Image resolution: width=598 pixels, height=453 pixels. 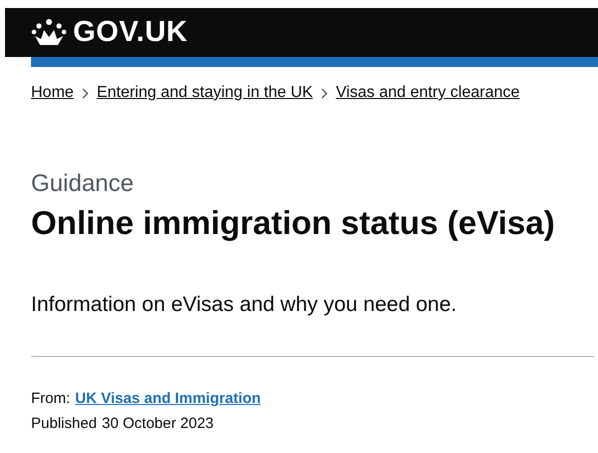 What do you see at coordinates (64, 423) in the screenshot?
I see `published-label: Published` at bounding box center [64, 423].